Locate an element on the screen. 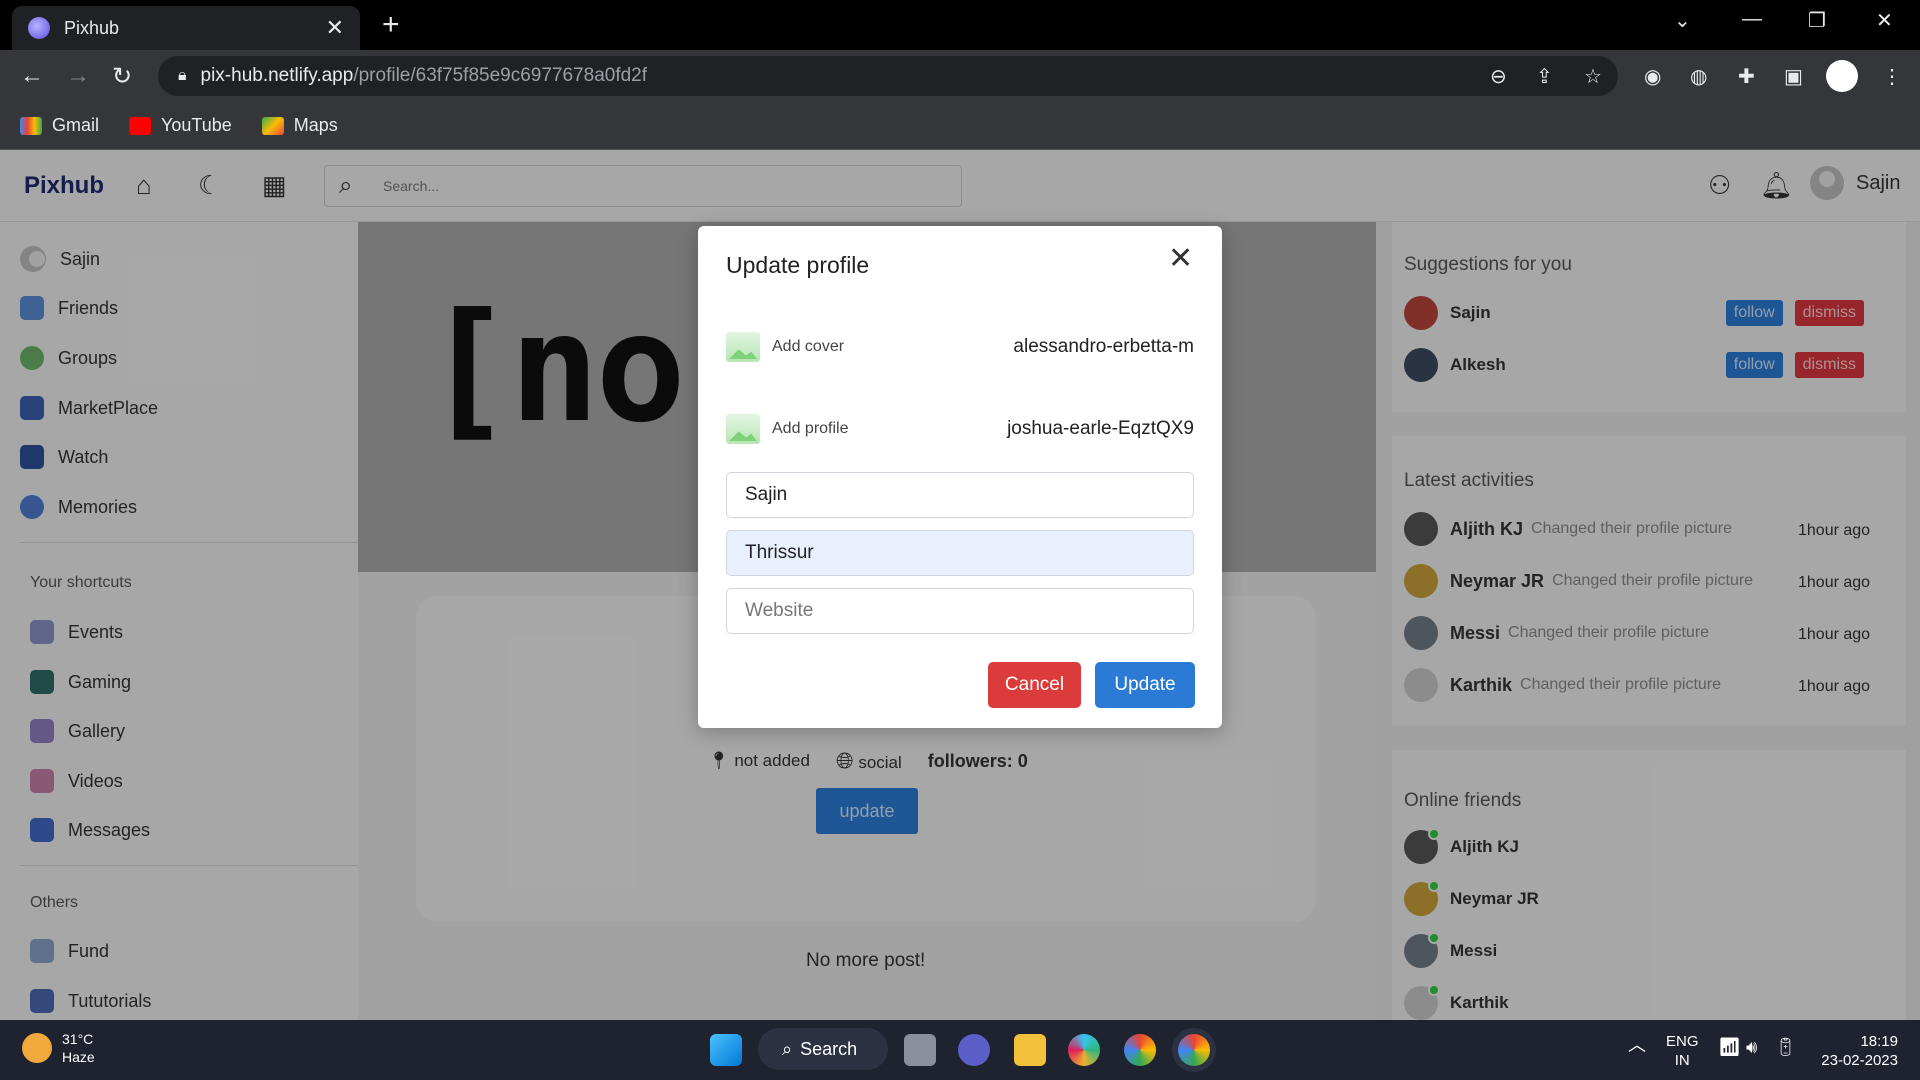 Image resolution: width=1920 pixels, height=1080 pixels. city-field is located at coordinates (960, 553).